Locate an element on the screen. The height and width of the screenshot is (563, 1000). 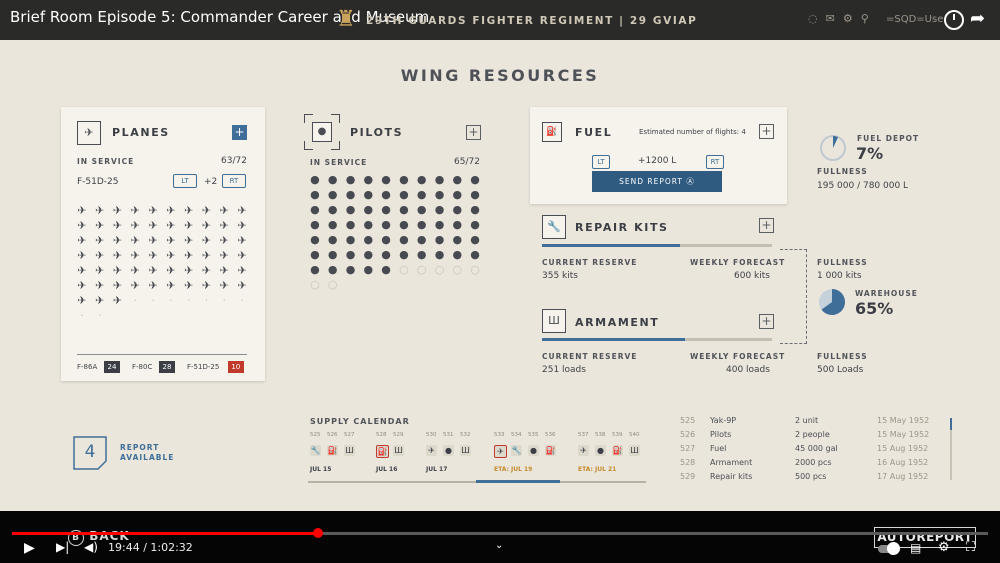
user-icon: ⚲ is located at coordinates (869, 18).